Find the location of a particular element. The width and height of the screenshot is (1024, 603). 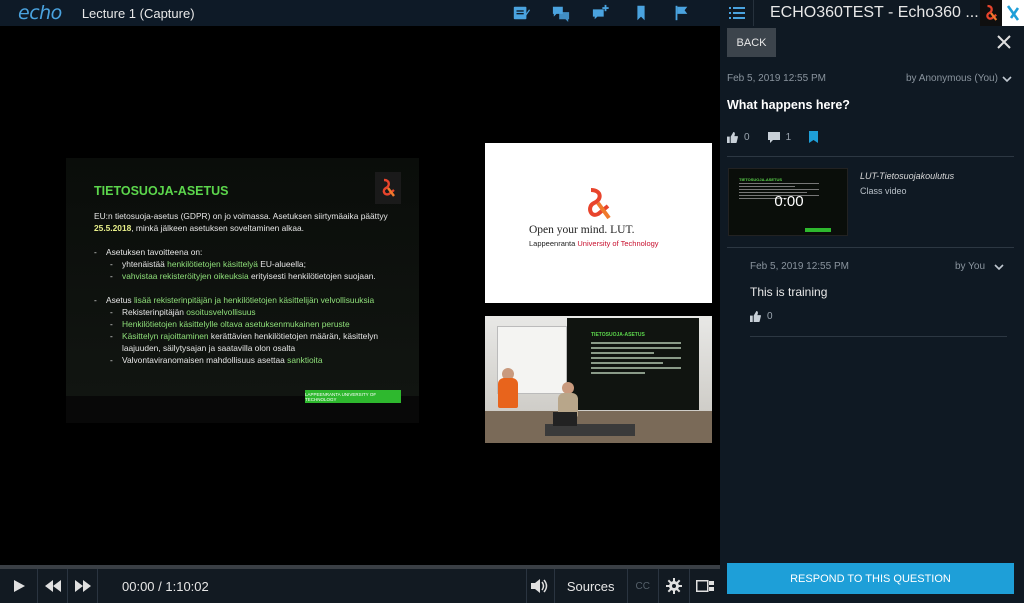

video-type: Class video is located at coordinates (883, 191).